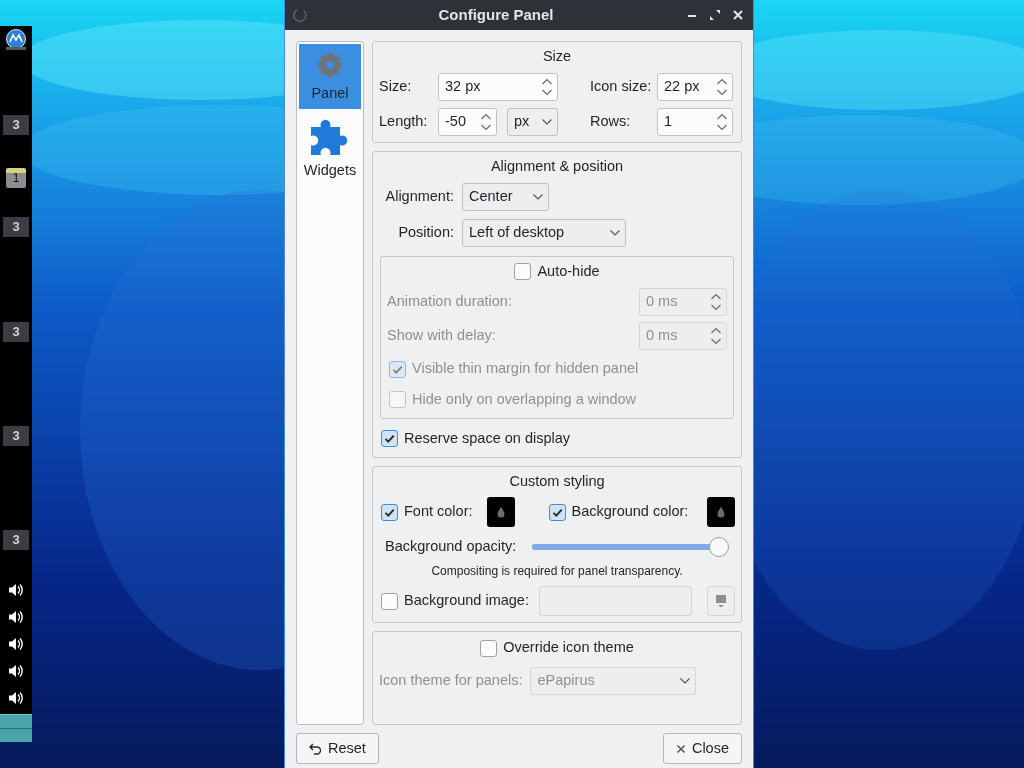 The width and height of the screenshot is (1024, 768). I want to click on checkmark-icon, so click(389, 439).